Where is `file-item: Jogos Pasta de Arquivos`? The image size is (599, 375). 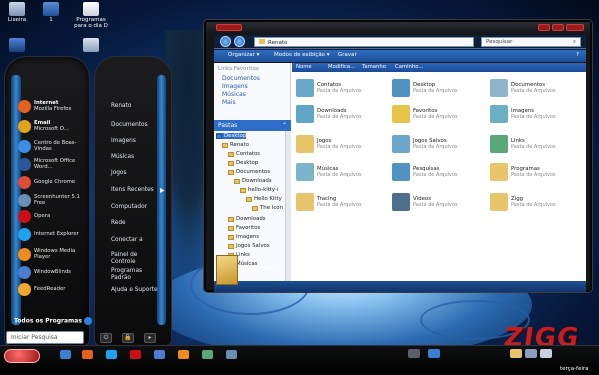
file-item: Jogos Pasta de Arquivos is located at coordinates (341, 144).